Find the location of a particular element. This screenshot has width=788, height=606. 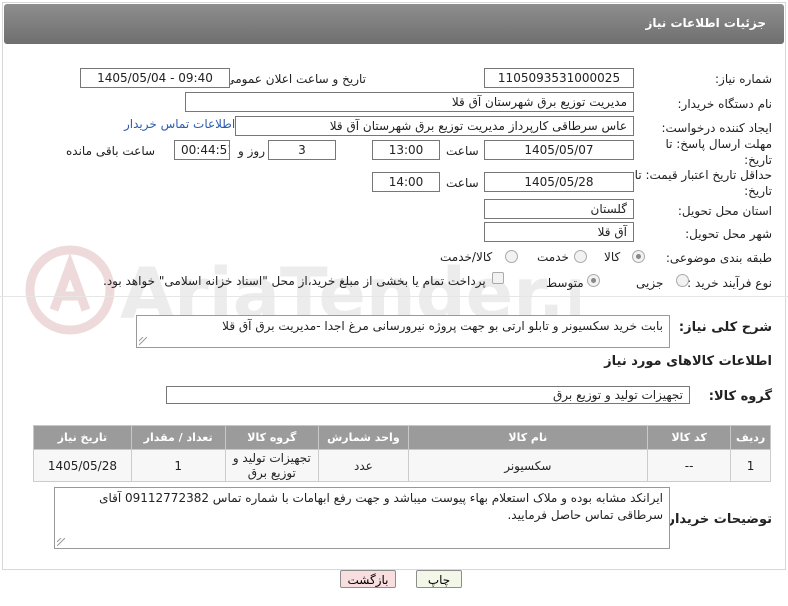

city-label: شهر محل تحویل: is located at coordinates (728, 234).